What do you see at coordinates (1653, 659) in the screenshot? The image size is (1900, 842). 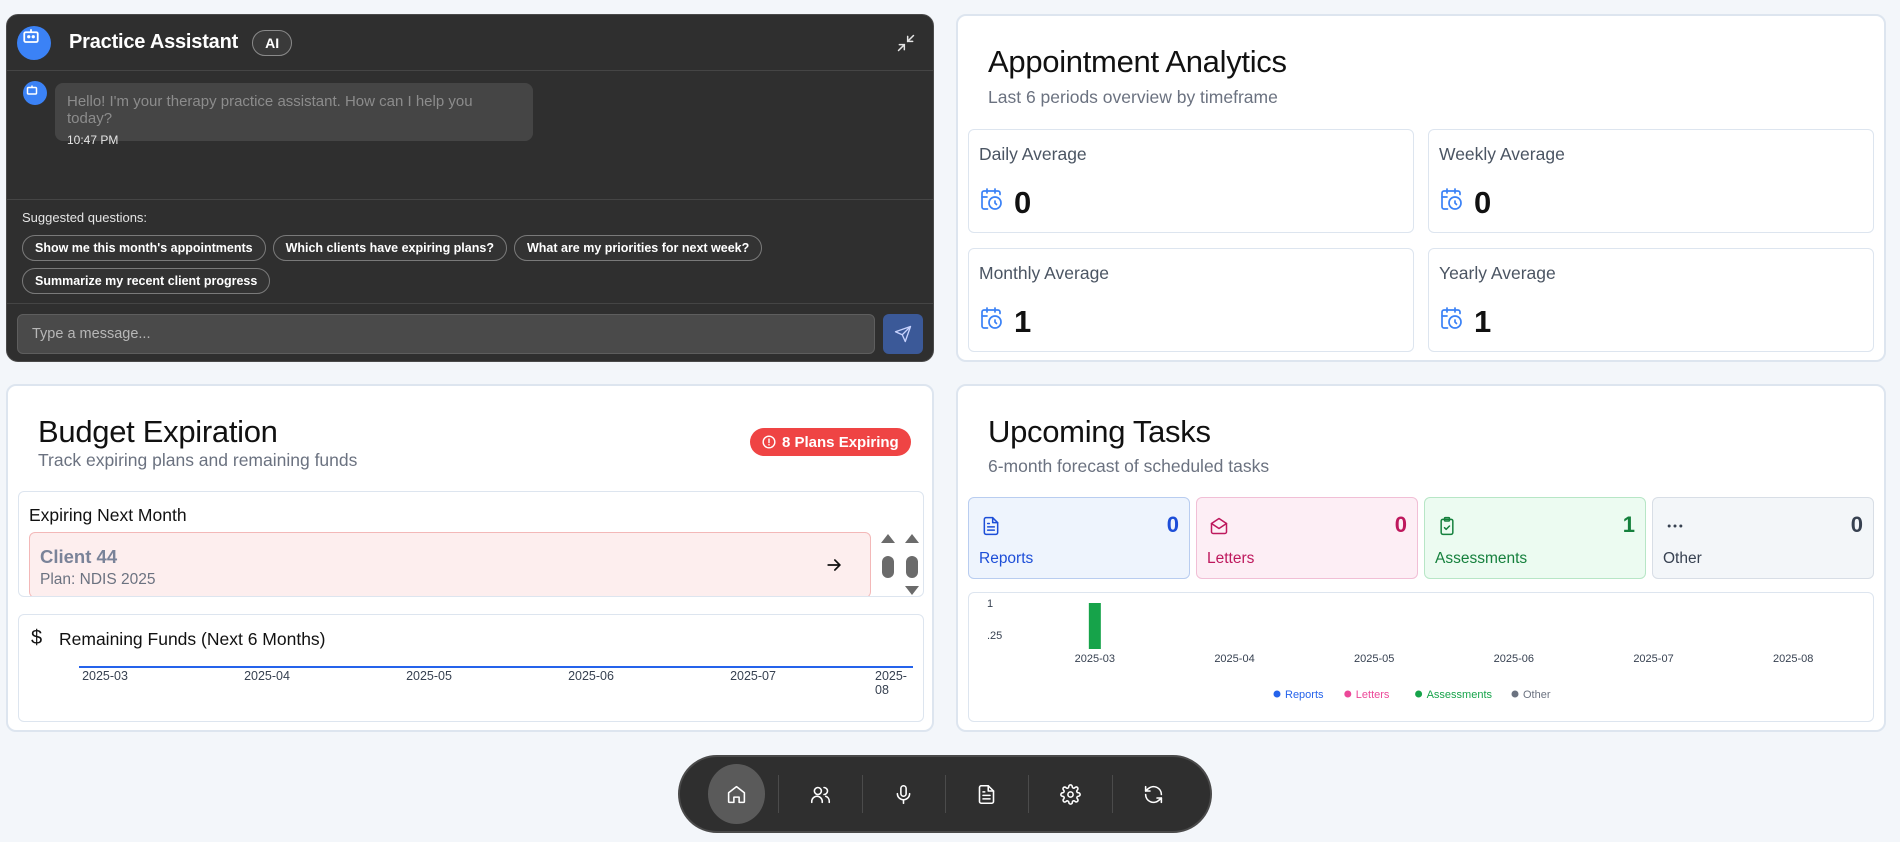 I see `chart-x-tick-label: 2025-07` at bounding box center [1653, 659].